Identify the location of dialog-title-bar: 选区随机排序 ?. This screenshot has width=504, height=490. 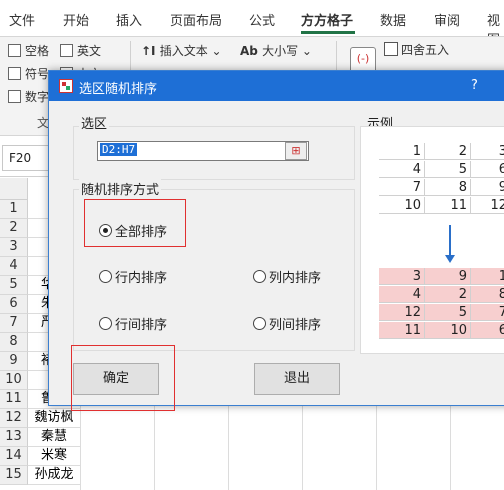
(276, 86).